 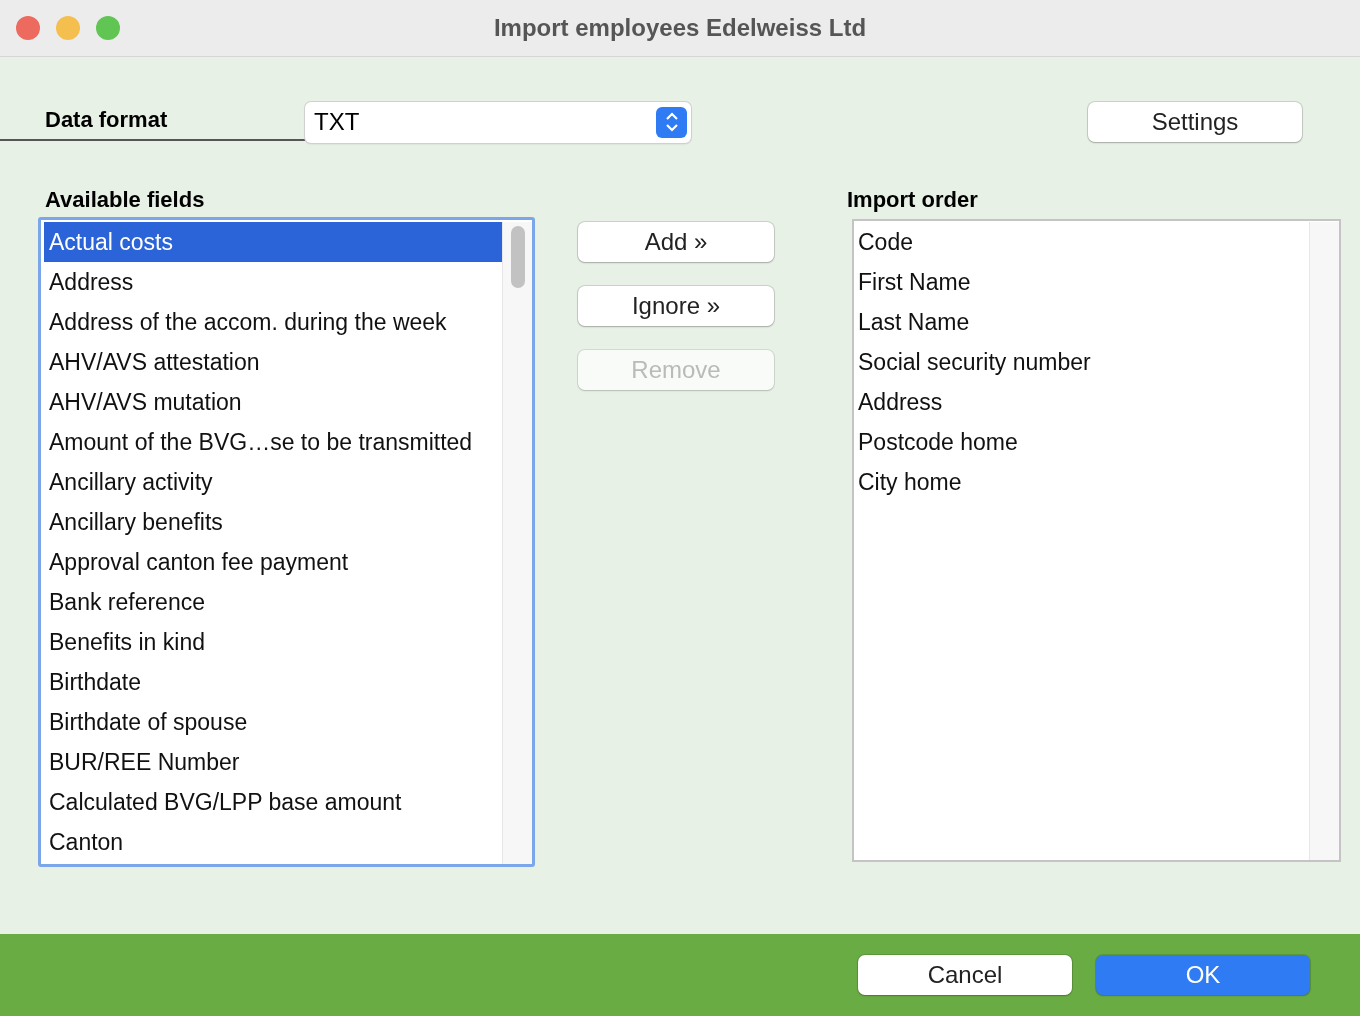 What do you see at coordinates (1081, 482) in the screenshot?
I see `list-item: City home` at bounding box center [1081, 482].